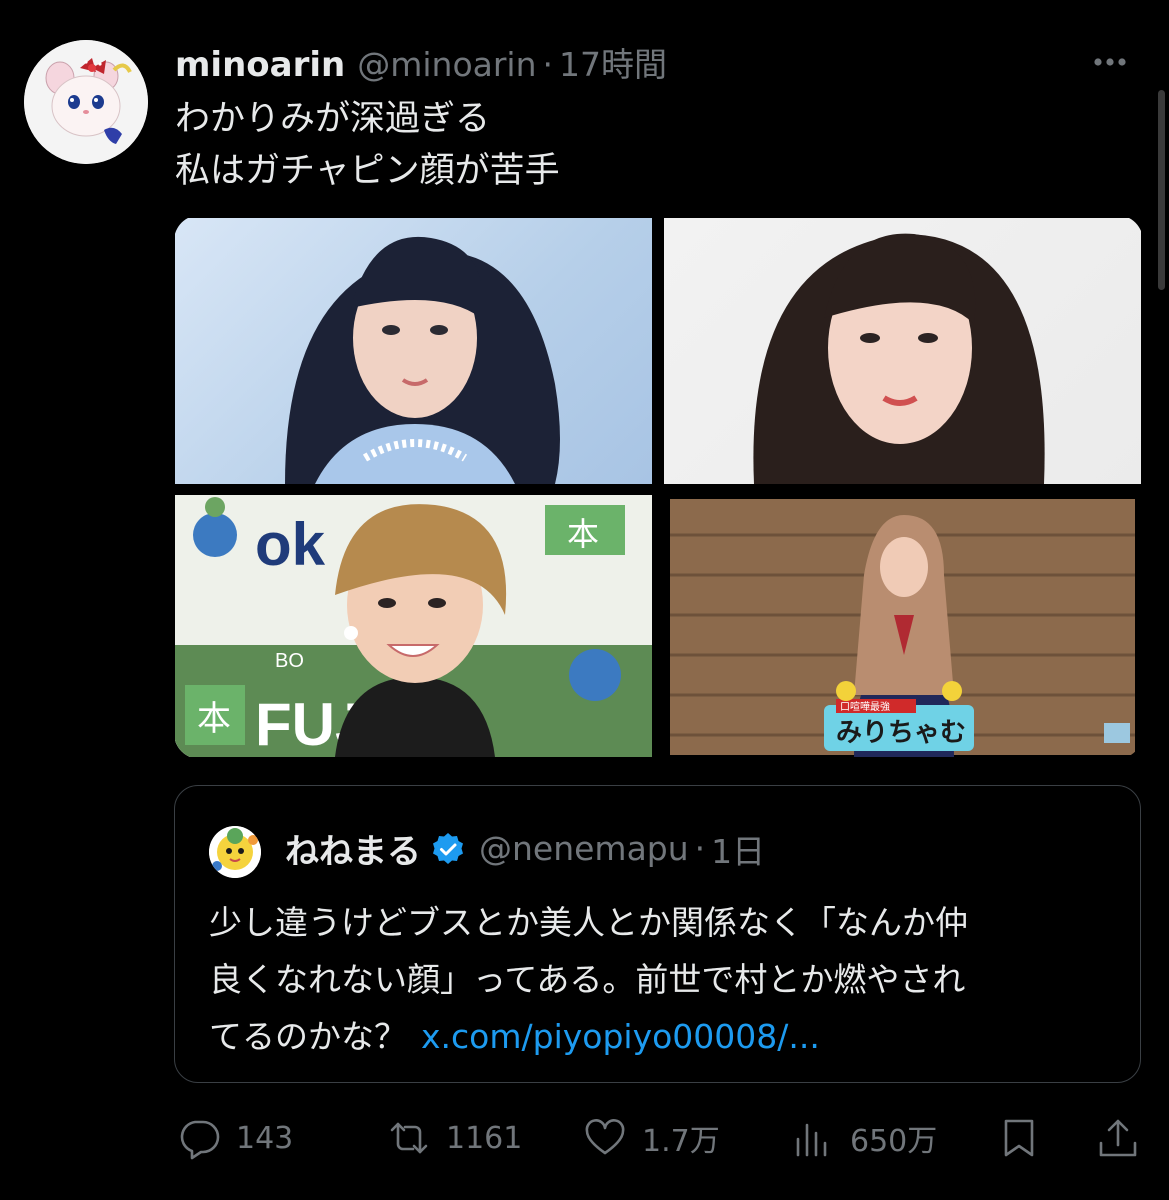 This screenshot has width=1169, height=1200. What do you see at coordinates (333, 119) in the screenshot?
I see `tweet-text-line-1: わかりみが深過ぎる` at bounding box center [333, 119].